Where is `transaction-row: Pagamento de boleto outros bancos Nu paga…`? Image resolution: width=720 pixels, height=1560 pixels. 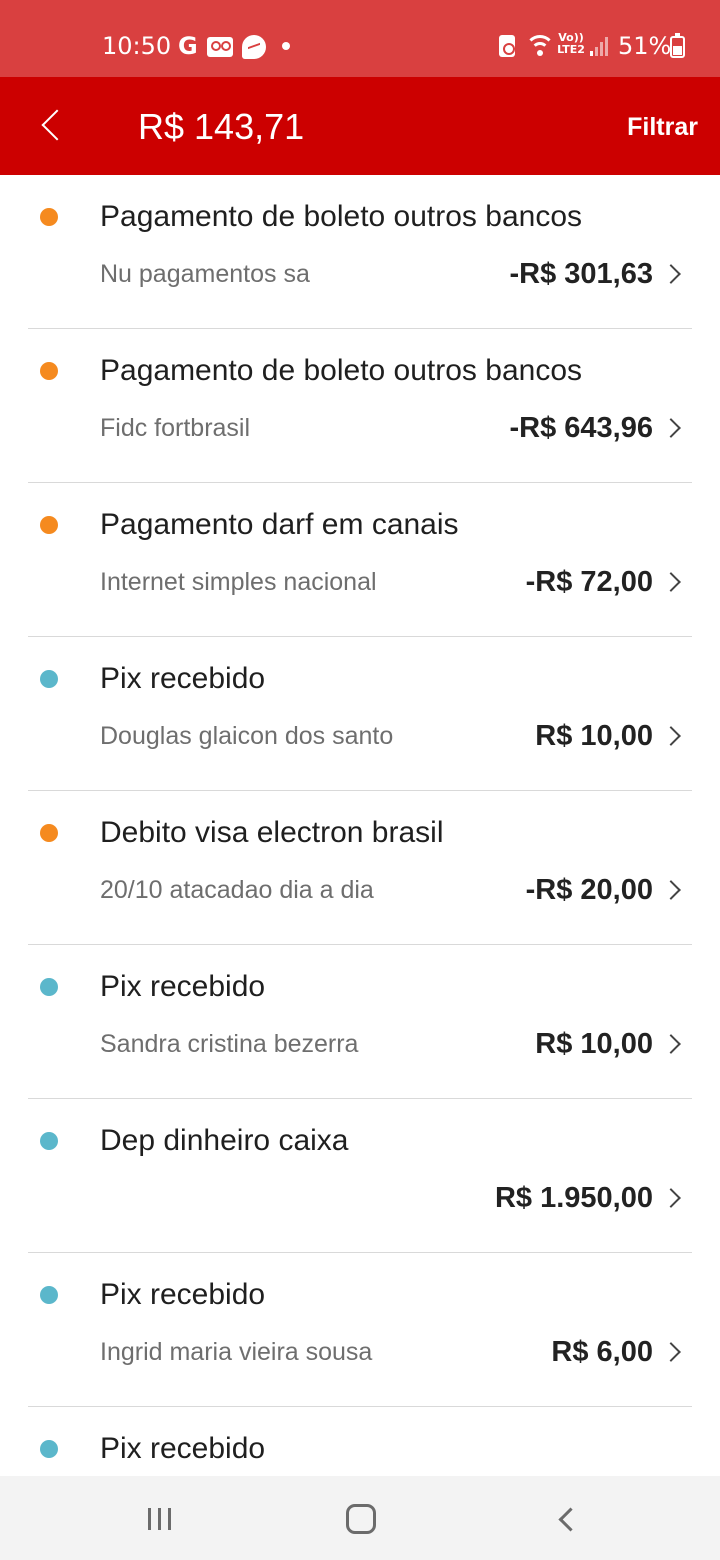
transaction-row: Pagamento de boleto outros bancos Nu paga… is located at coordinates (360, 252).